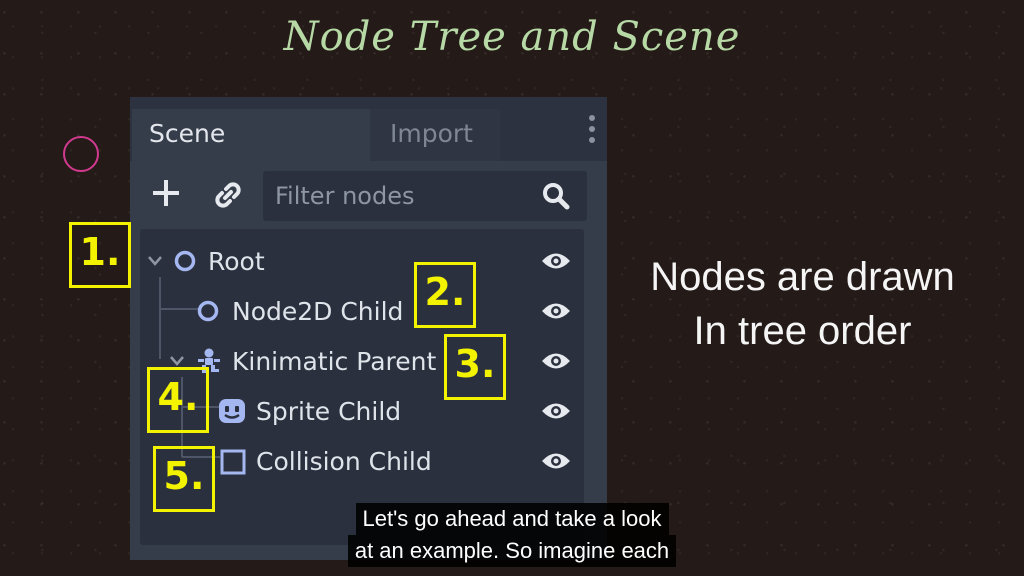 The width and height of the screenshot is (1024, 576). Describe the element at coordinates (512, 519) in the screenshot. I see `caption-line-1: Let's go ahead and take a look` at that location.